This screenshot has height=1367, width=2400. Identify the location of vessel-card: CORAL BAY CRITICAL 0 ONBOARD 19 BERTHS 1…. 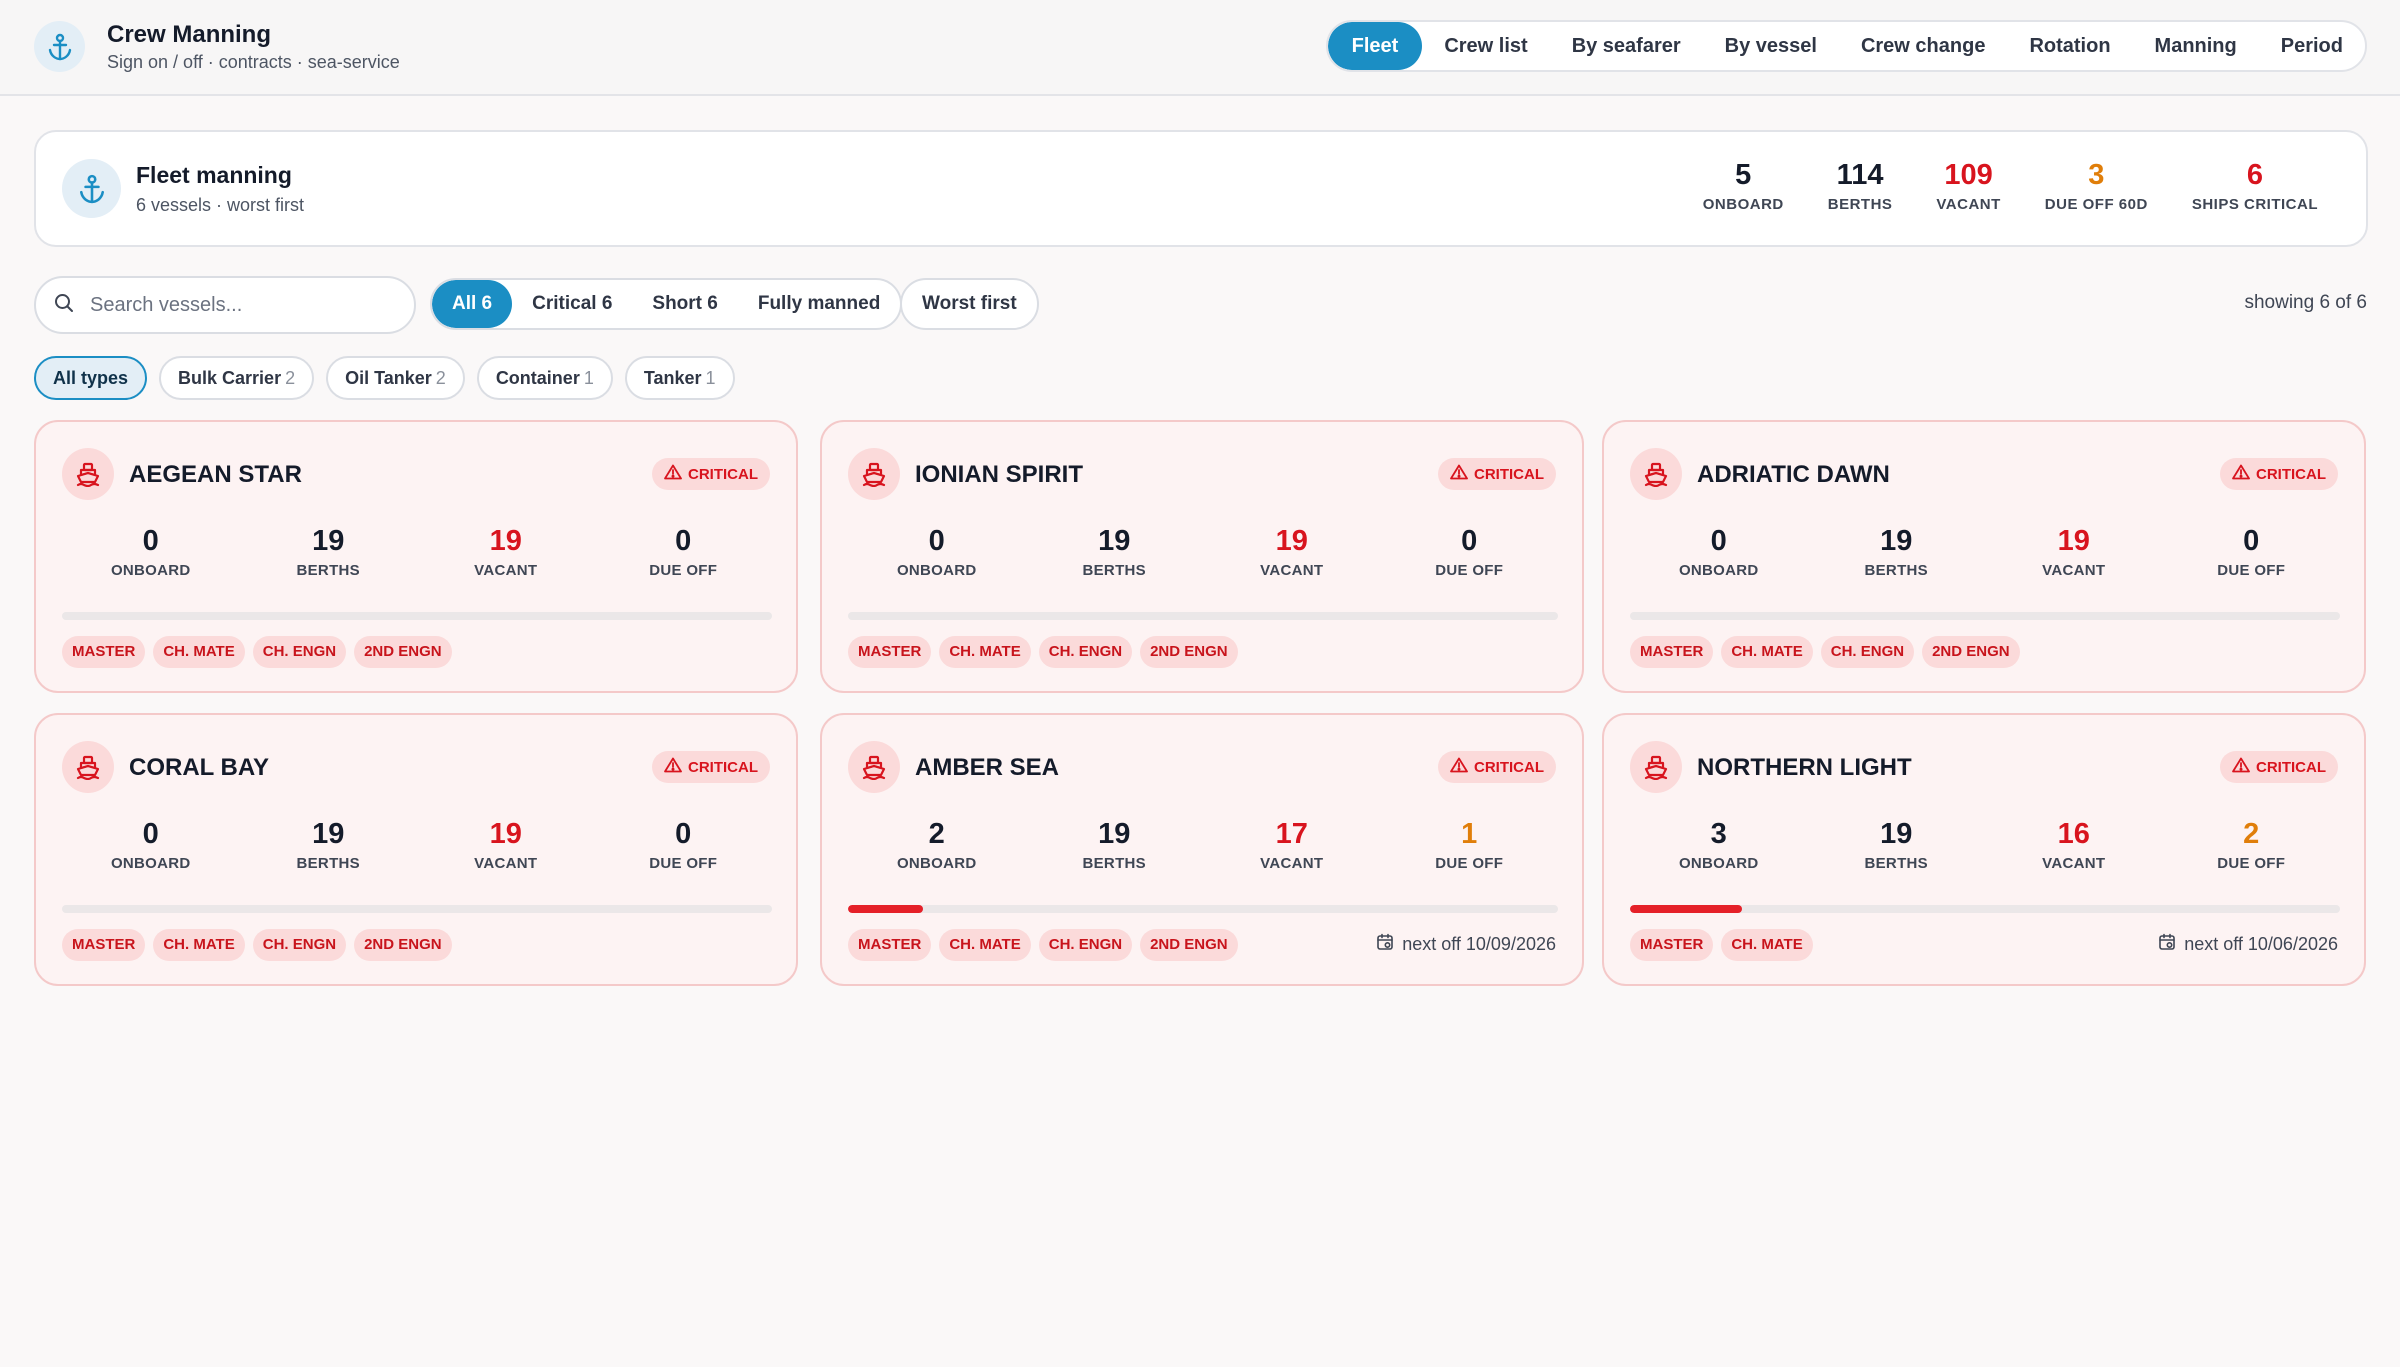
(416, 849).